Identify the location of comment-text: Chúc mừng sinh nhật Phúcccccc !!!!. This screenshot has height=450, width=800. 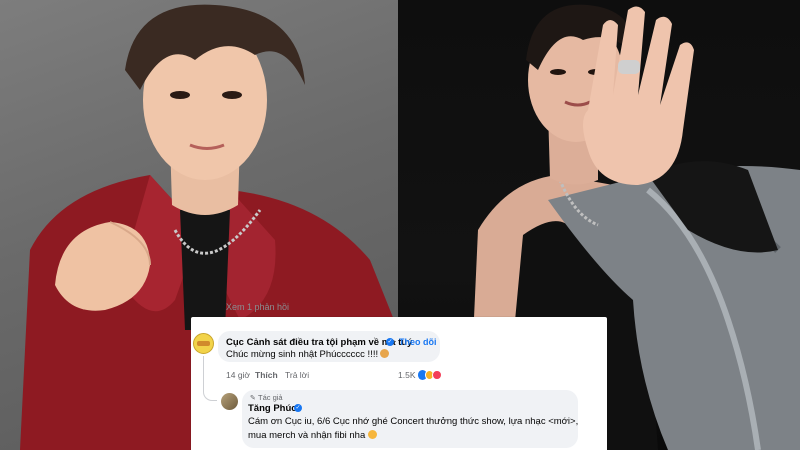
(308, 354).